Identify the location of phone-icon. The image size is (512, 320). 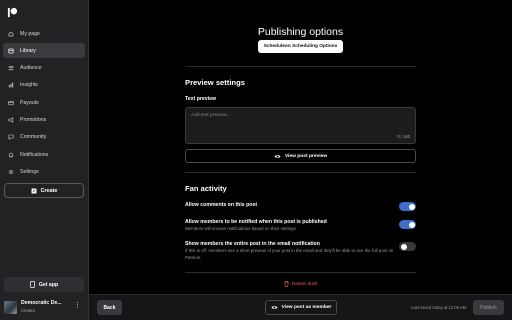
(32, 284).